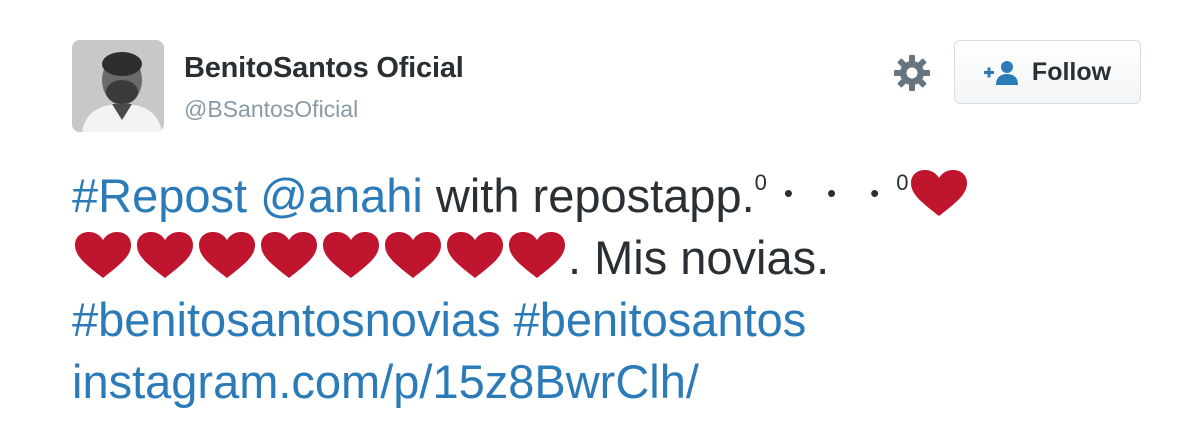  What do you see at coordinates (760, 182) in the screenshot?
I see `count-a: 0` at bounding box center [760, 182].